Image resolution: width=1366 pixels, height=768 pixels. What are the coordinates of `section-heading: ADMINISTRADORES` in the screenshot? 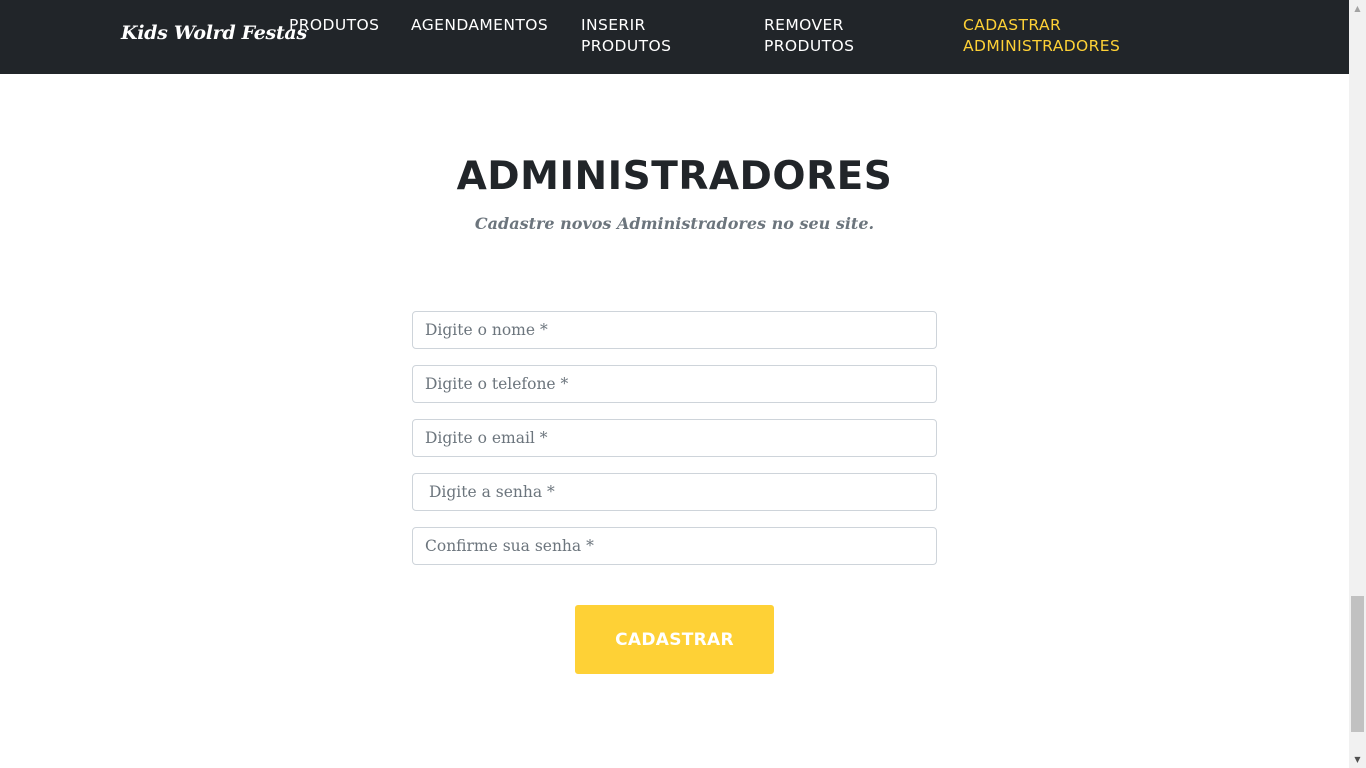 It's located at (674, 176).